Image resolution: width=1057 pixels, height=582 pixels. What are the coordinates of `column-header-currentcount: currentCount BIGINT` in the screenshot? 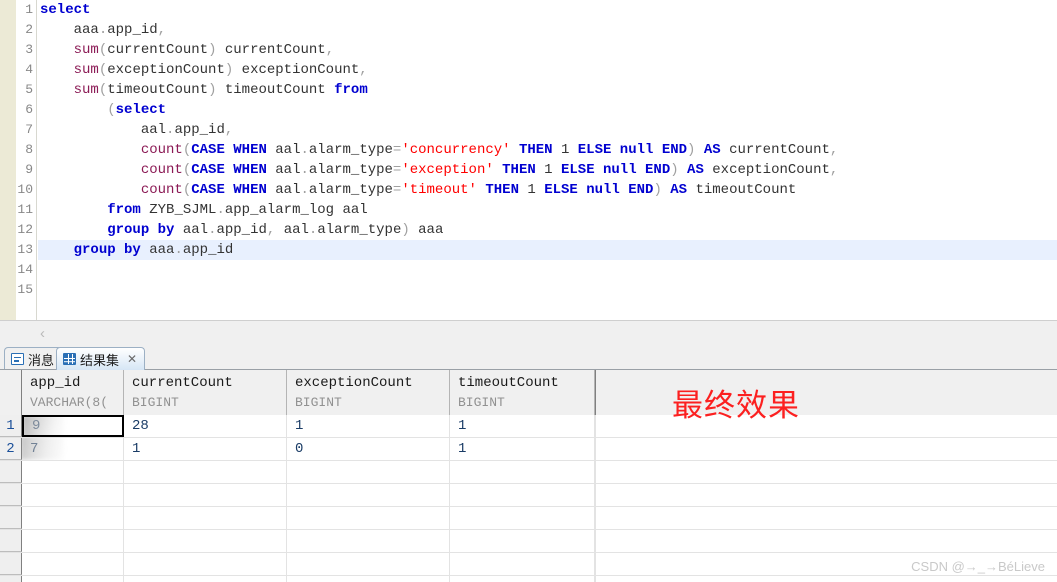 It's located at (205, 392).